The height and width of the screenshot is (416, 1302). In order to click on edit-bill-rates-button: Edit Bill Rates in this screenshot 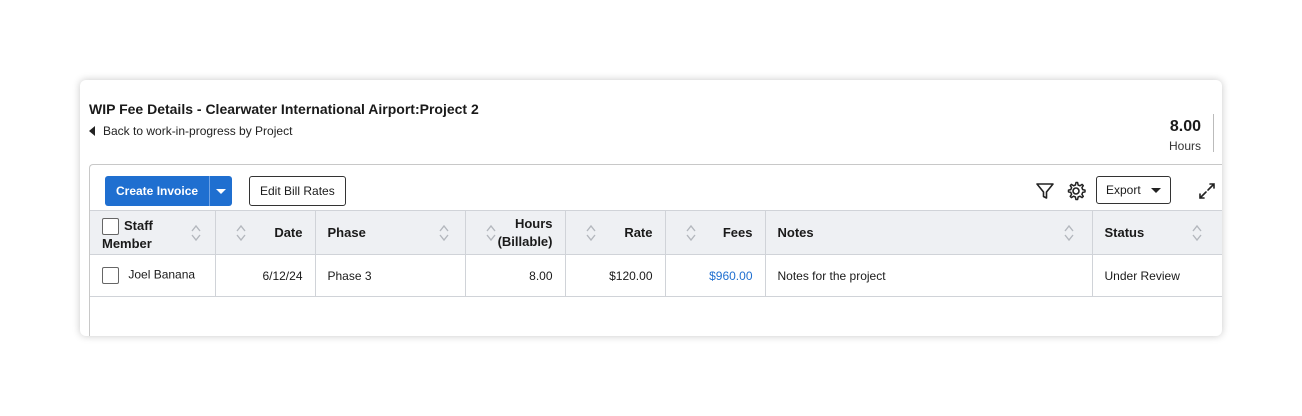, I will do `click(297, 191)`.